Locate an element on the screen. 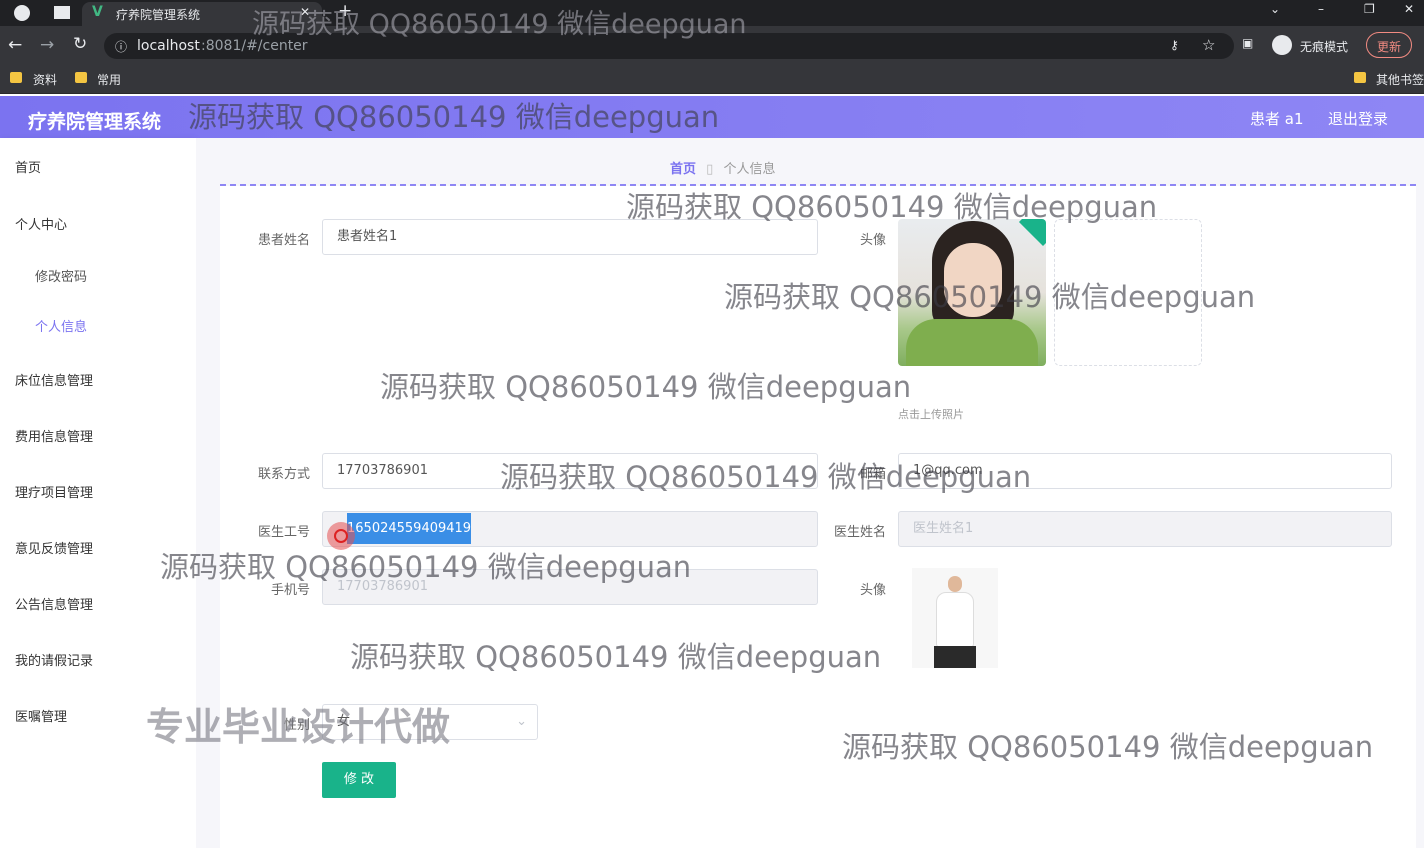 The height and width of the screenshot is (848, 1424). logout-link: 退出登录 is located at coordinates (1358, 118).